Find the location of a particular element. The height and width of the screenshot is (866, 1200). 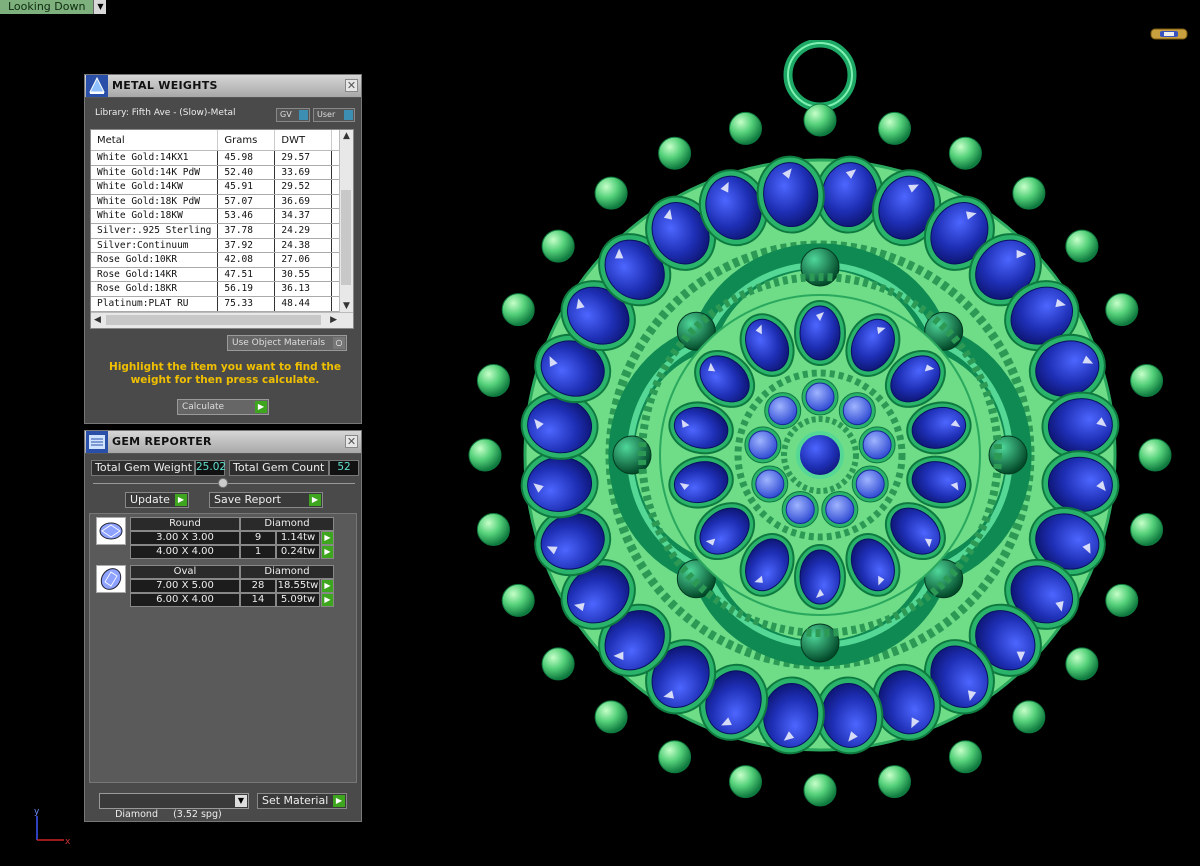

update-button: Update ▶ is located at coordinates (157, 500).